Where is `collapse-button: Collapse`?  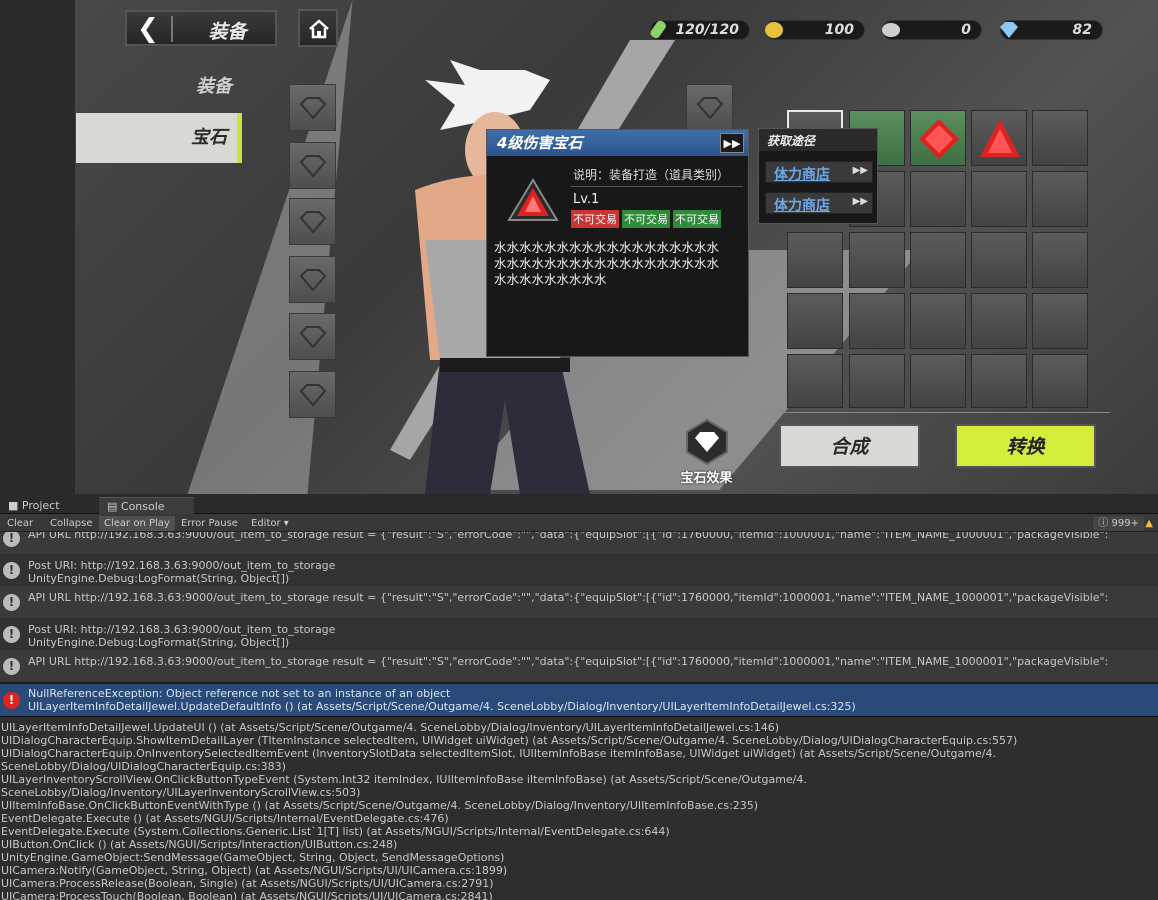
collapse-button: Collapse is located at coordinates (71, 523).